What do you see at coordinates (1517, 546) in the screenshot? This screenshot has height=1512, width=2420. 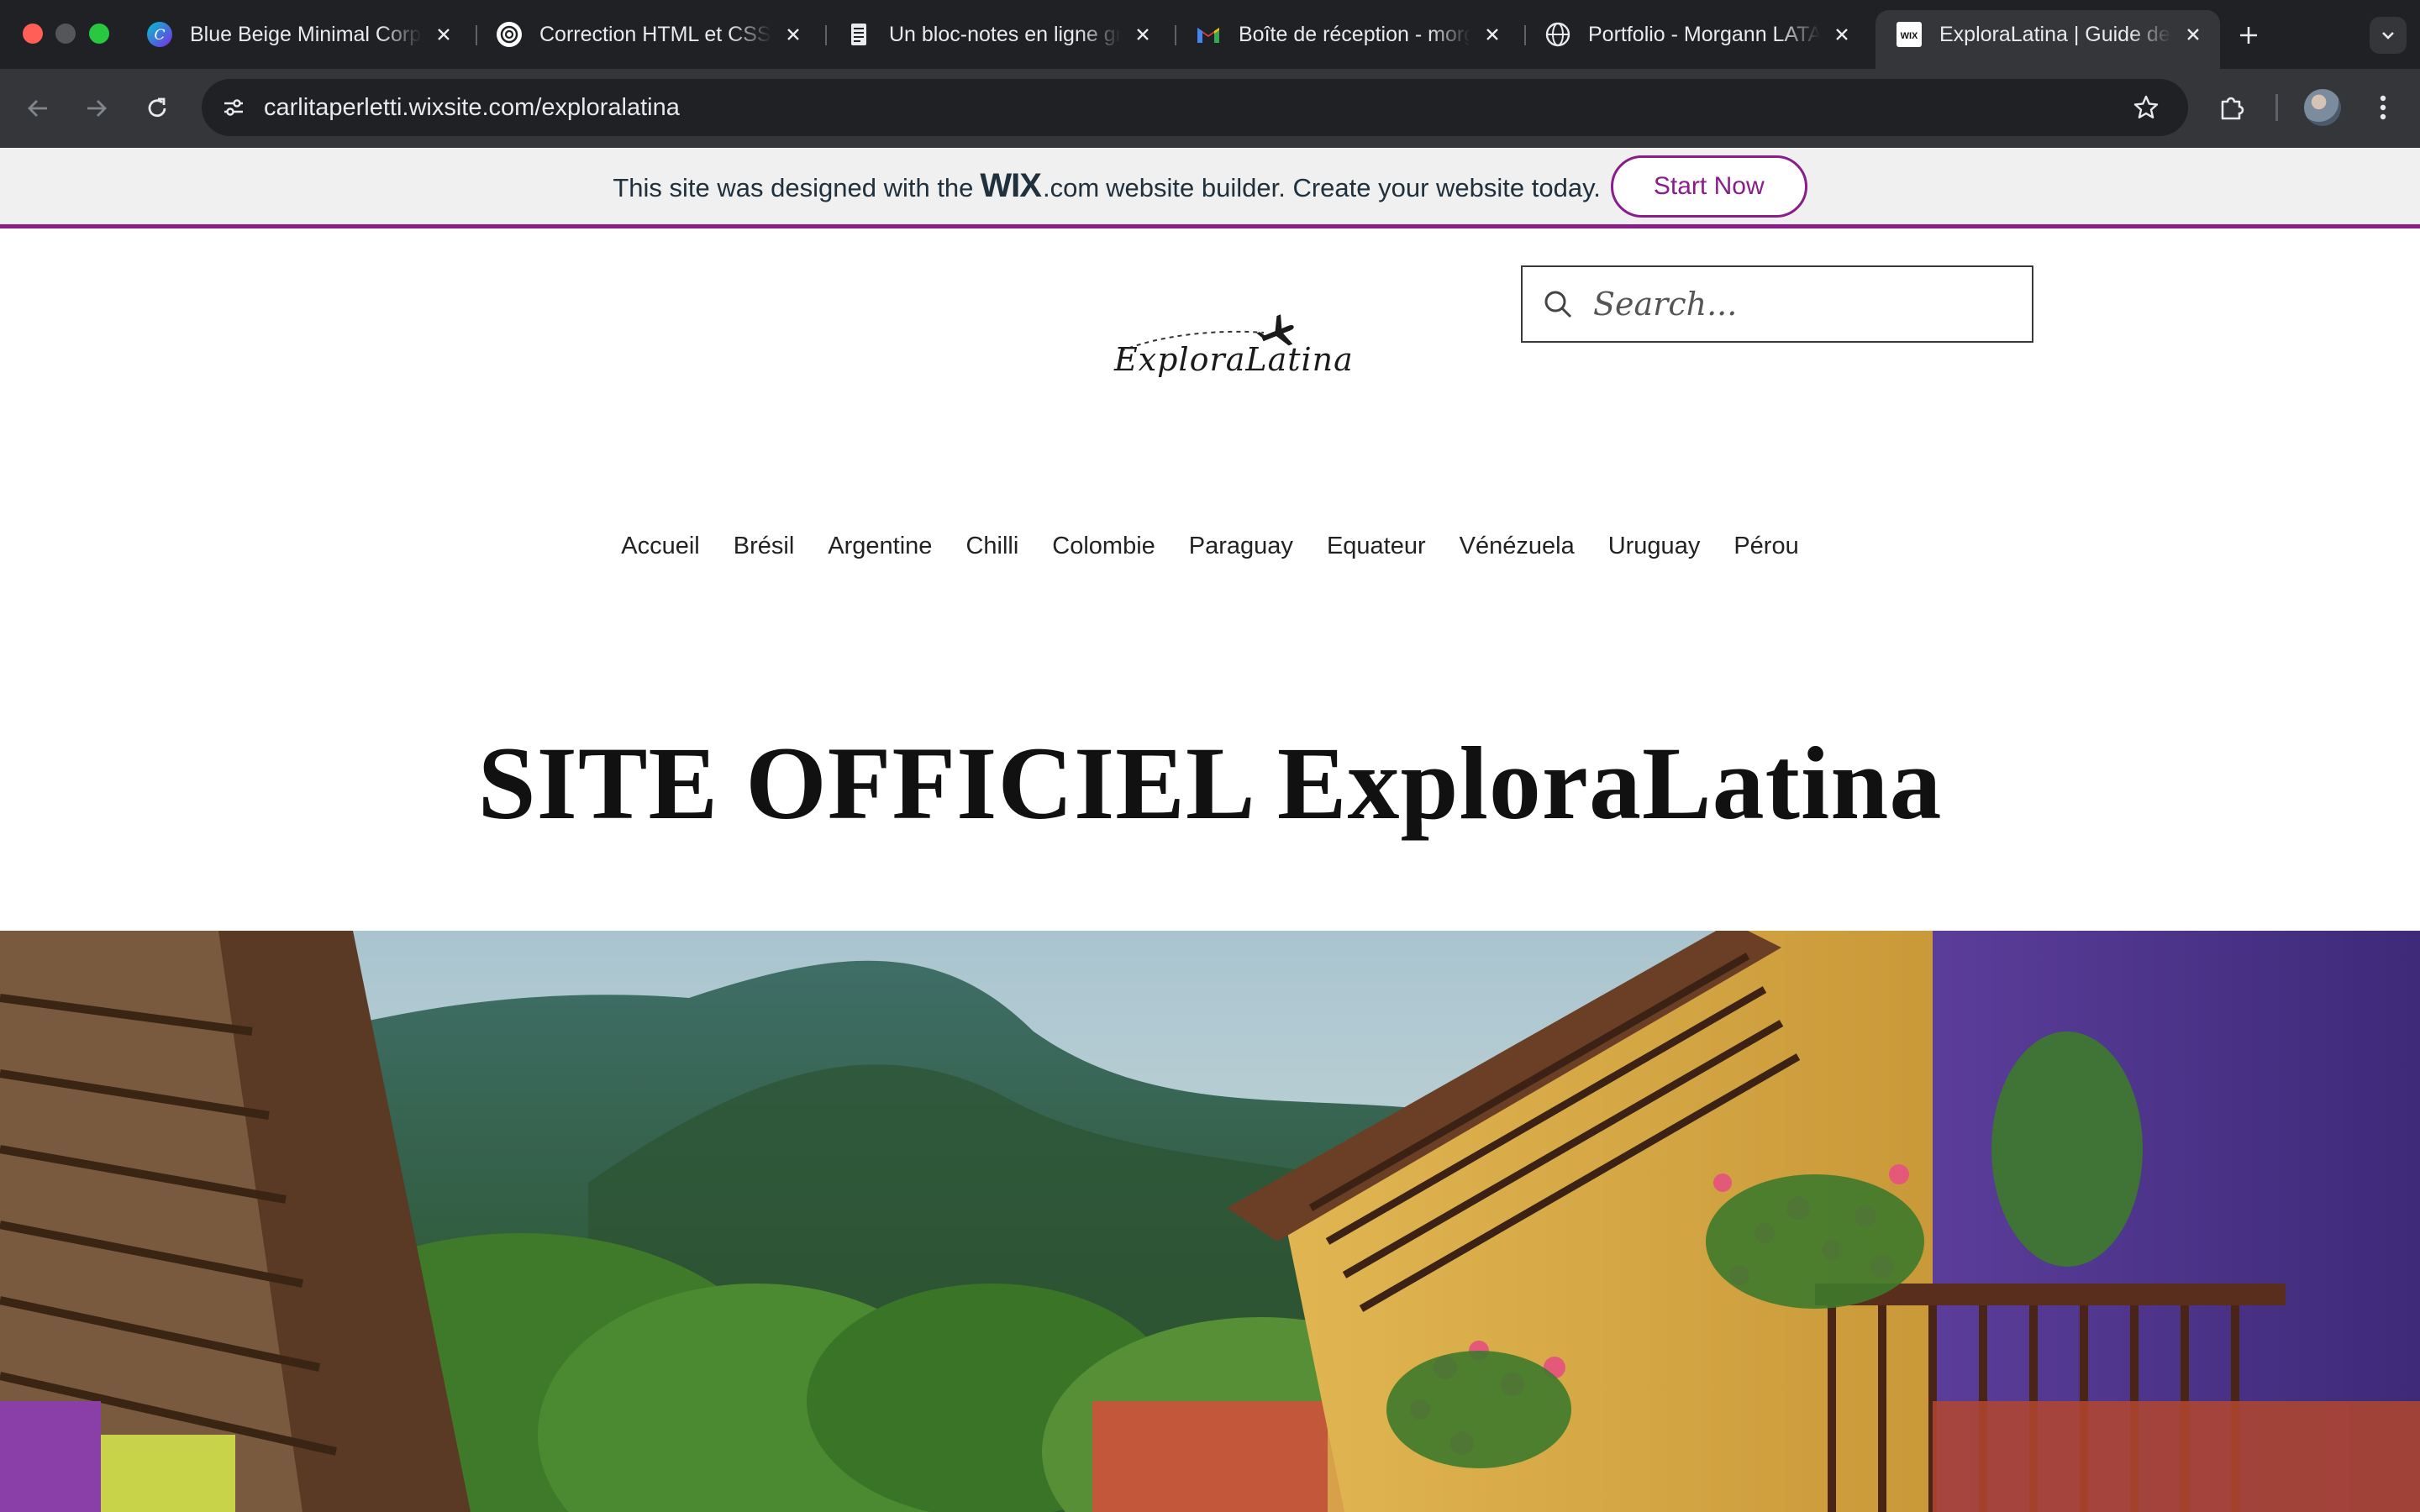 I see `nav-item-venezuela: Vénézuela` at bounding box center [1517, 546].